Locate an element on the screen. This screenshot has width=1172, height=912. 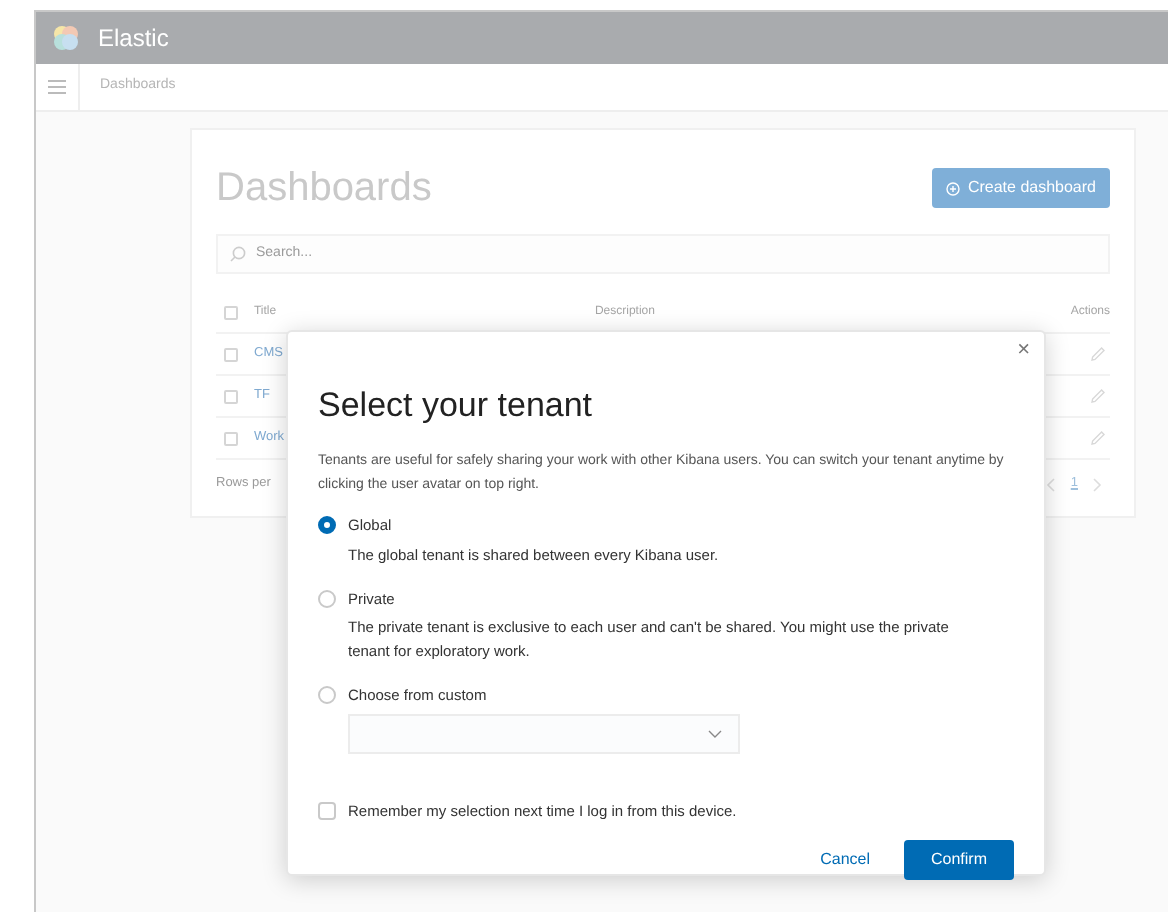
menu-icon is located at coordinates (57, 87).